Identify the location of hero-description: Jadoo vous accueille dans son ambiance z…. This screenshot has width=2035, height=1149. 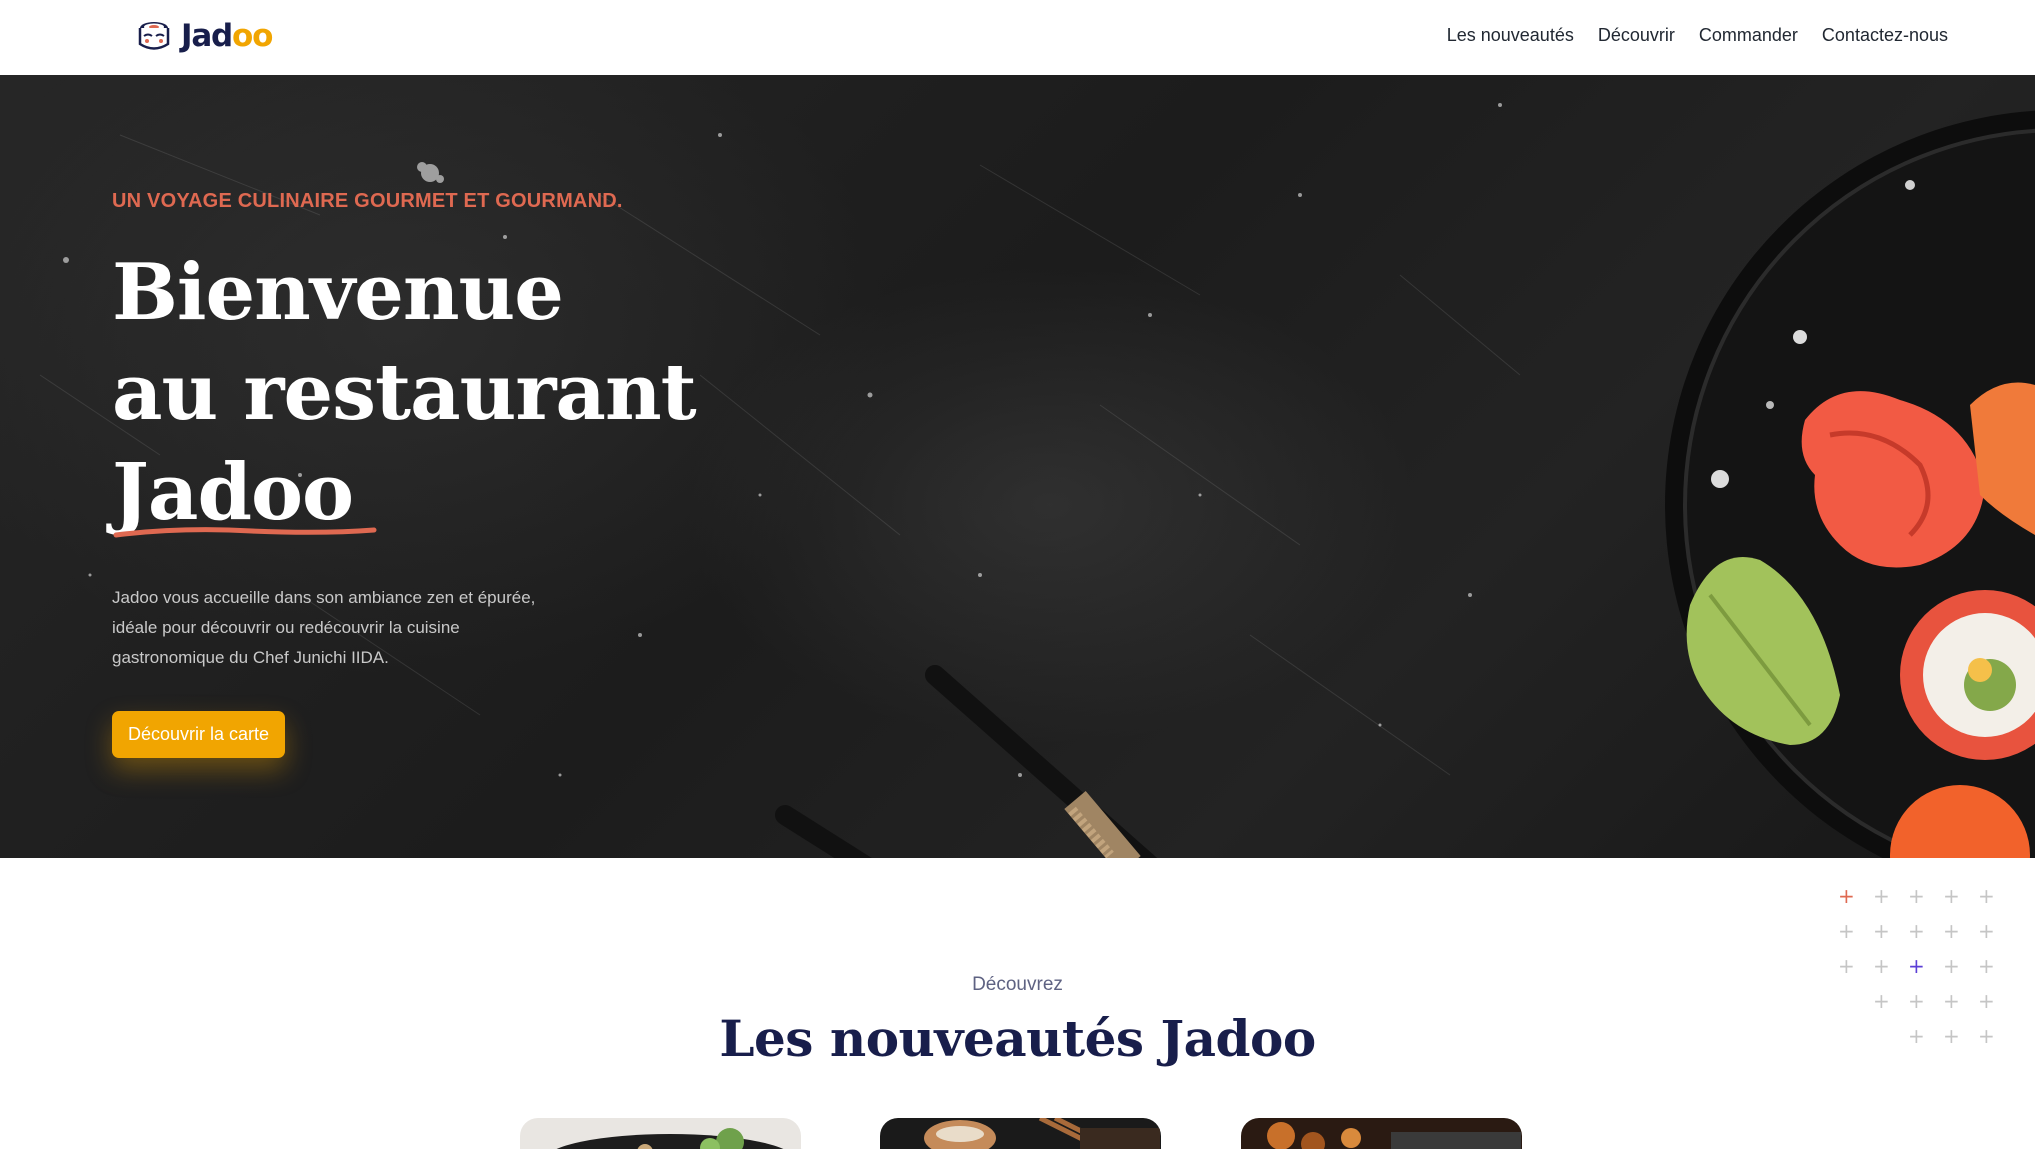
(324, 627).